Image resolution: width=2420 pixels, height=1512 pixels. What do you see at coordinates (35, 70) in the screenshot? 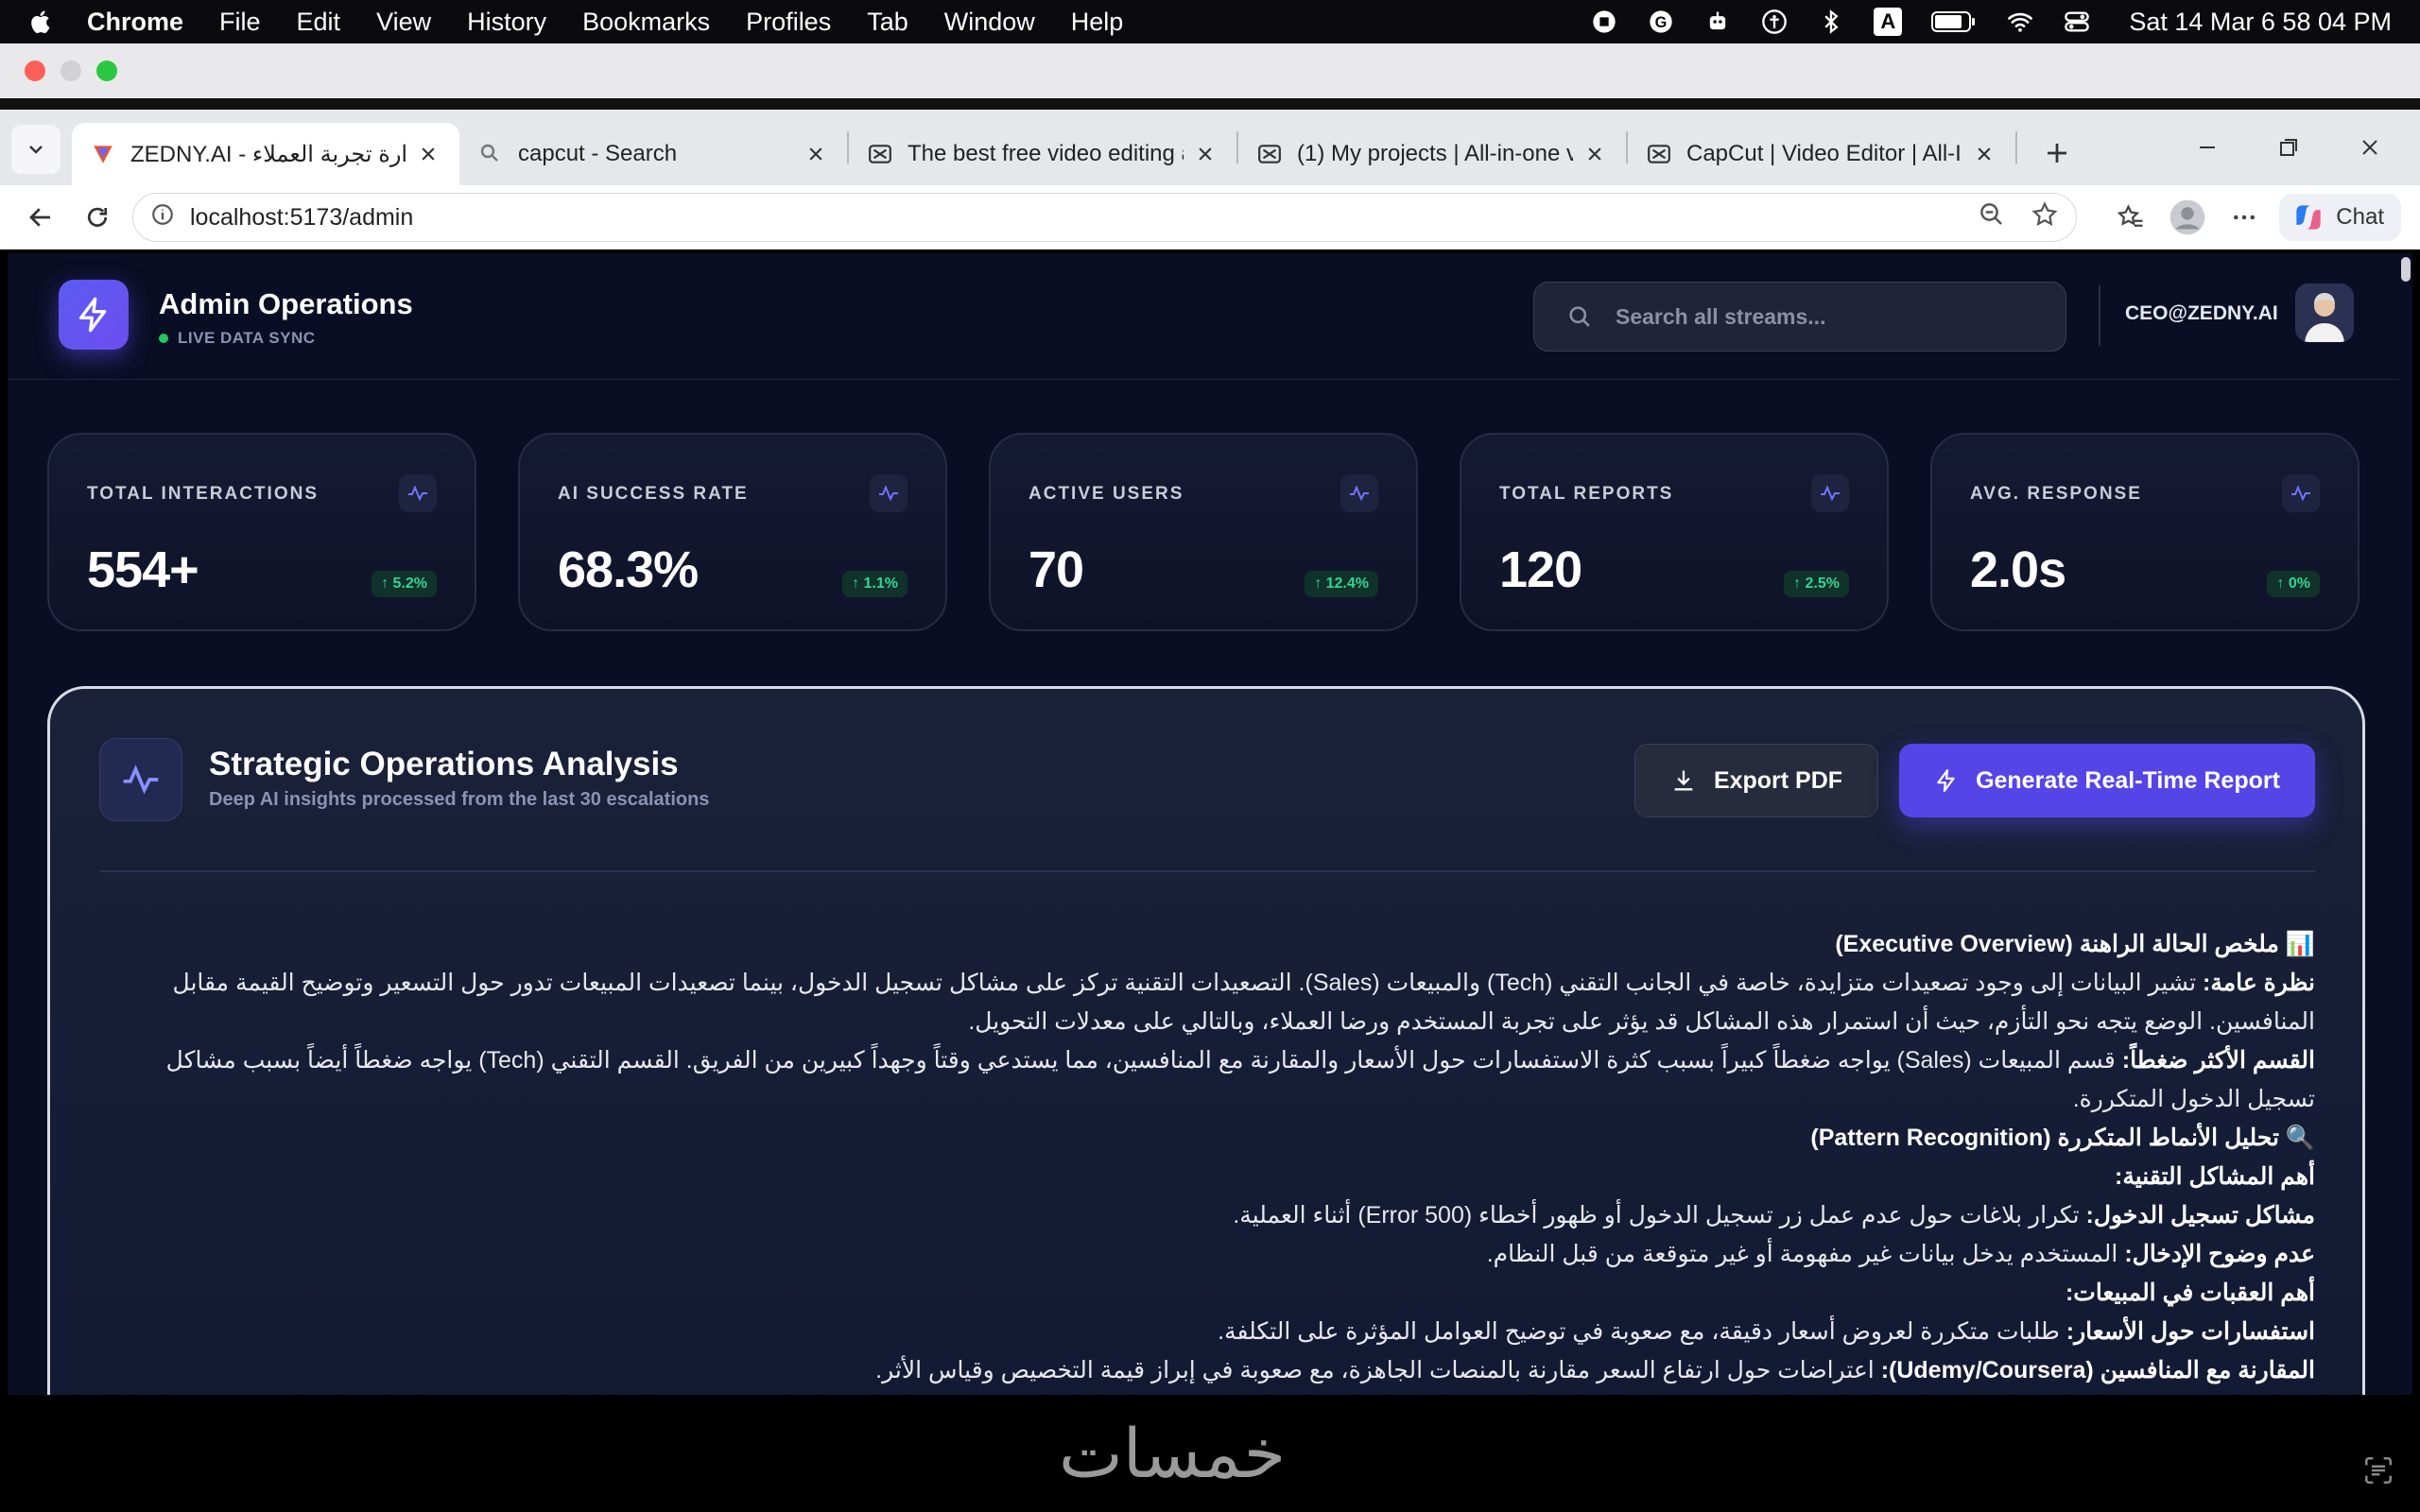
I see `close-window-button` at bounding box center [35, 70].